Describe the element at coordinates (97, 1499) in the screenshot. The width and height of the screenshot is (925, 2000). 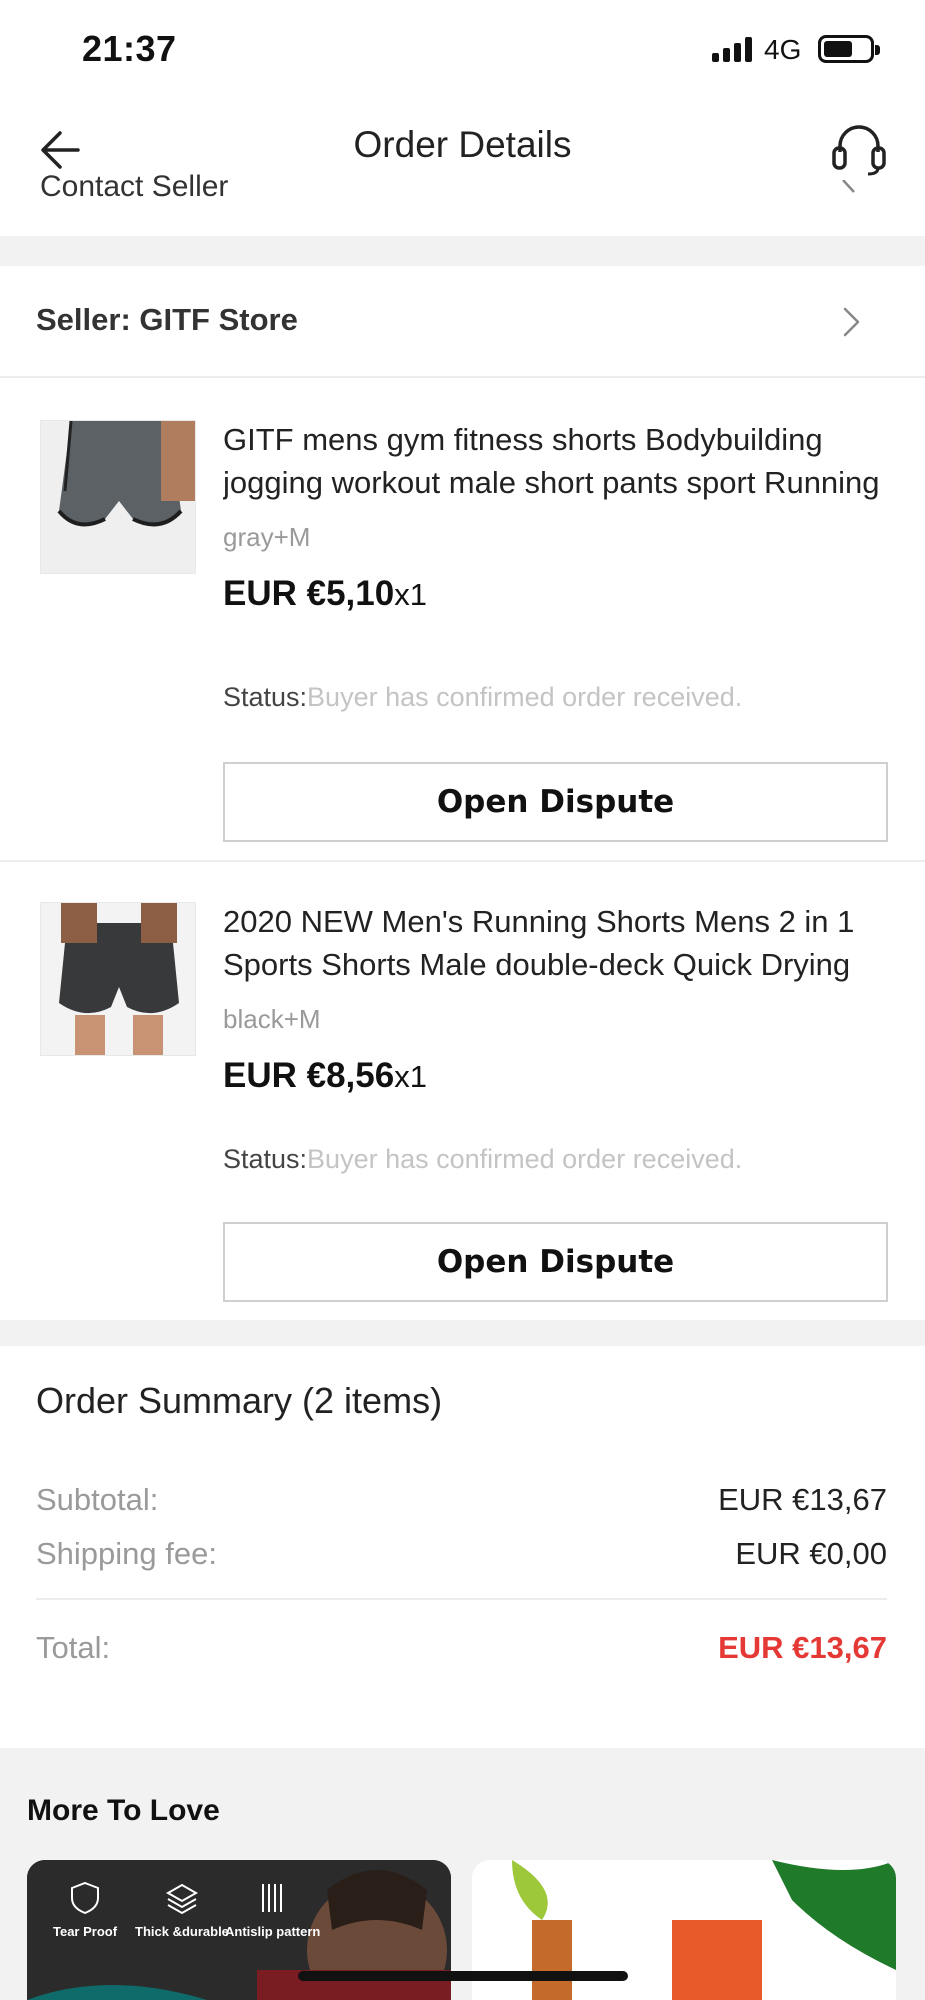
I see `subtotal-label: Subtotal:` at that location.